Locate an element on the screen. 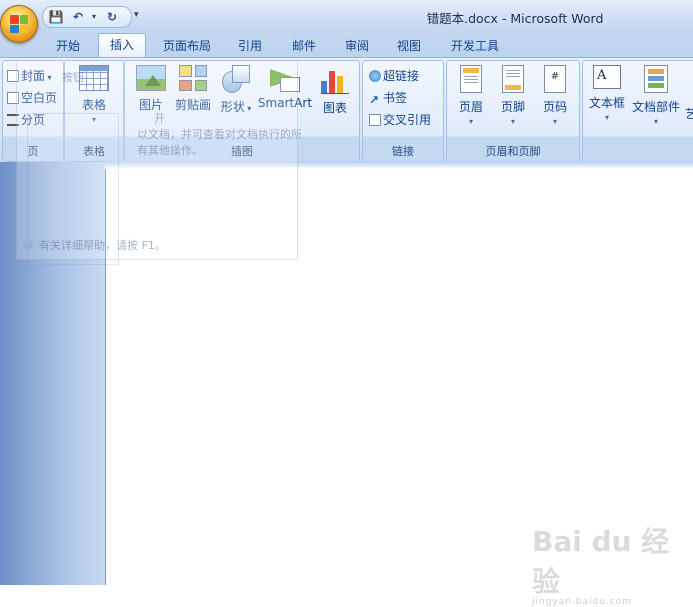  fading-tooltip: 按钮 开 以文档，并可查看对文档执行的所有其他操作。 有关详细帮助，请按 F1。 is located at coordinates (159, 162).